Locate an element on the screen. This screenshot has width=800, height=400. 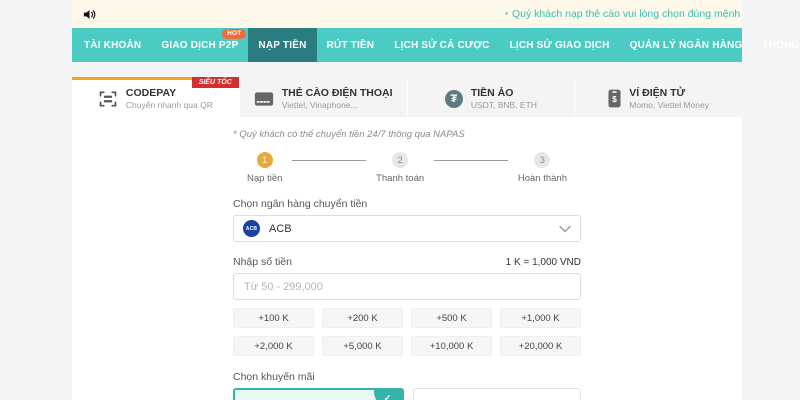
tab-vi-dien-tu: $ VÍ ĐIỆN TỬ Momo, Viettel Money is located at coordinates (658, 97).